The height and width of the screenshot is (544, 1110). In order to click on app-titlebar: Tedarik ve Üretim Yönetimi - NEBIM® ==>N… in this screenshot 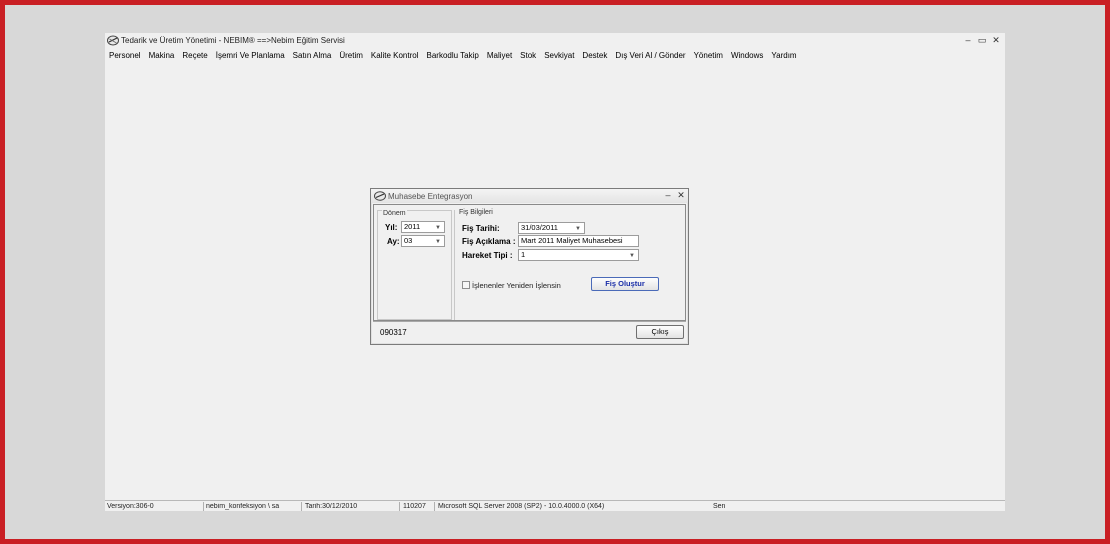, I will do `click(555, 40)`.